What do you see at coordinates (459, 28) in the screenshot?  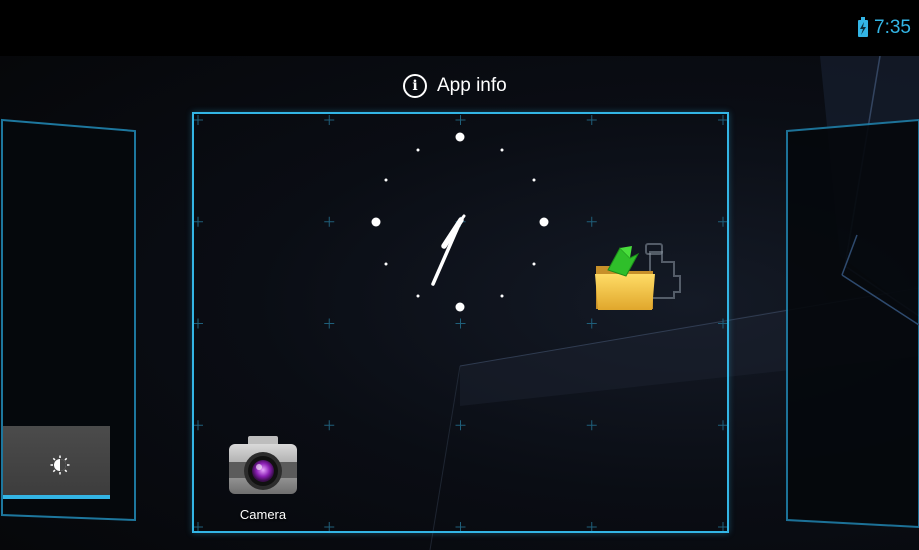 I see `status-bar: 7:35` at bounding box center [459, 28].